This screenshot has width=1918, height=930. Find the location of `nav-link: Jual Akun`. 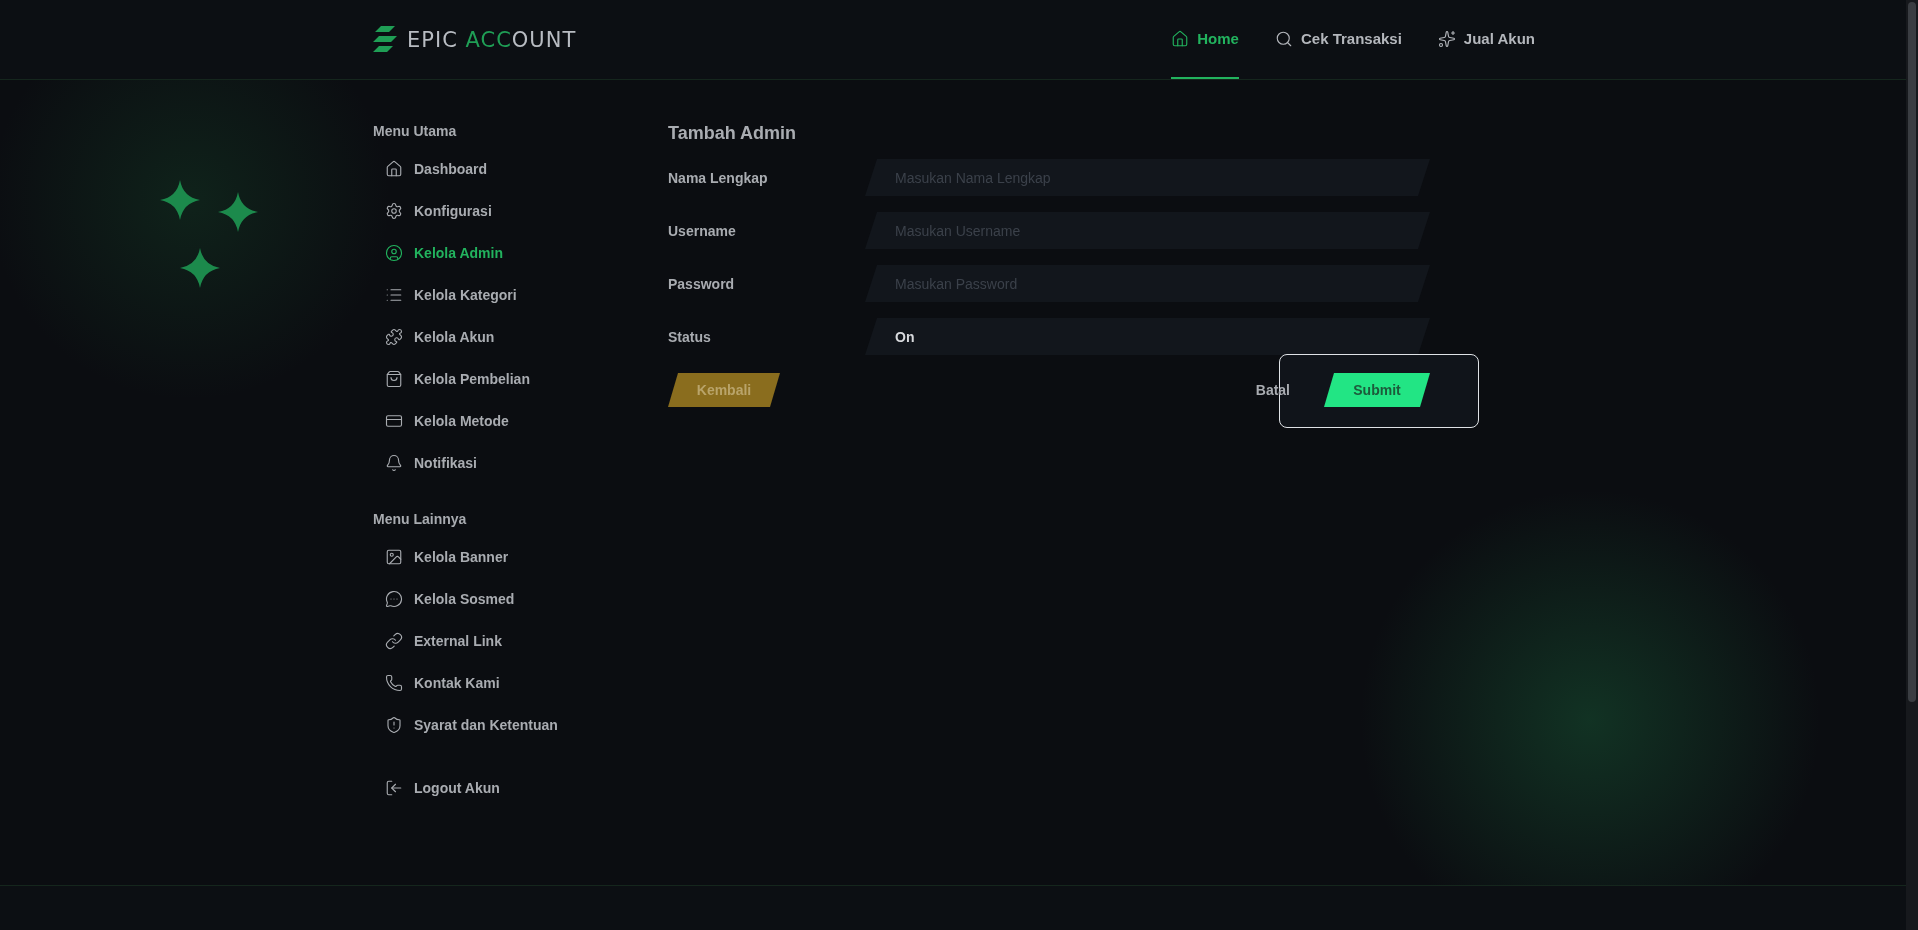

nav-link: Jual Akun is located at coordinates (1486, 39).